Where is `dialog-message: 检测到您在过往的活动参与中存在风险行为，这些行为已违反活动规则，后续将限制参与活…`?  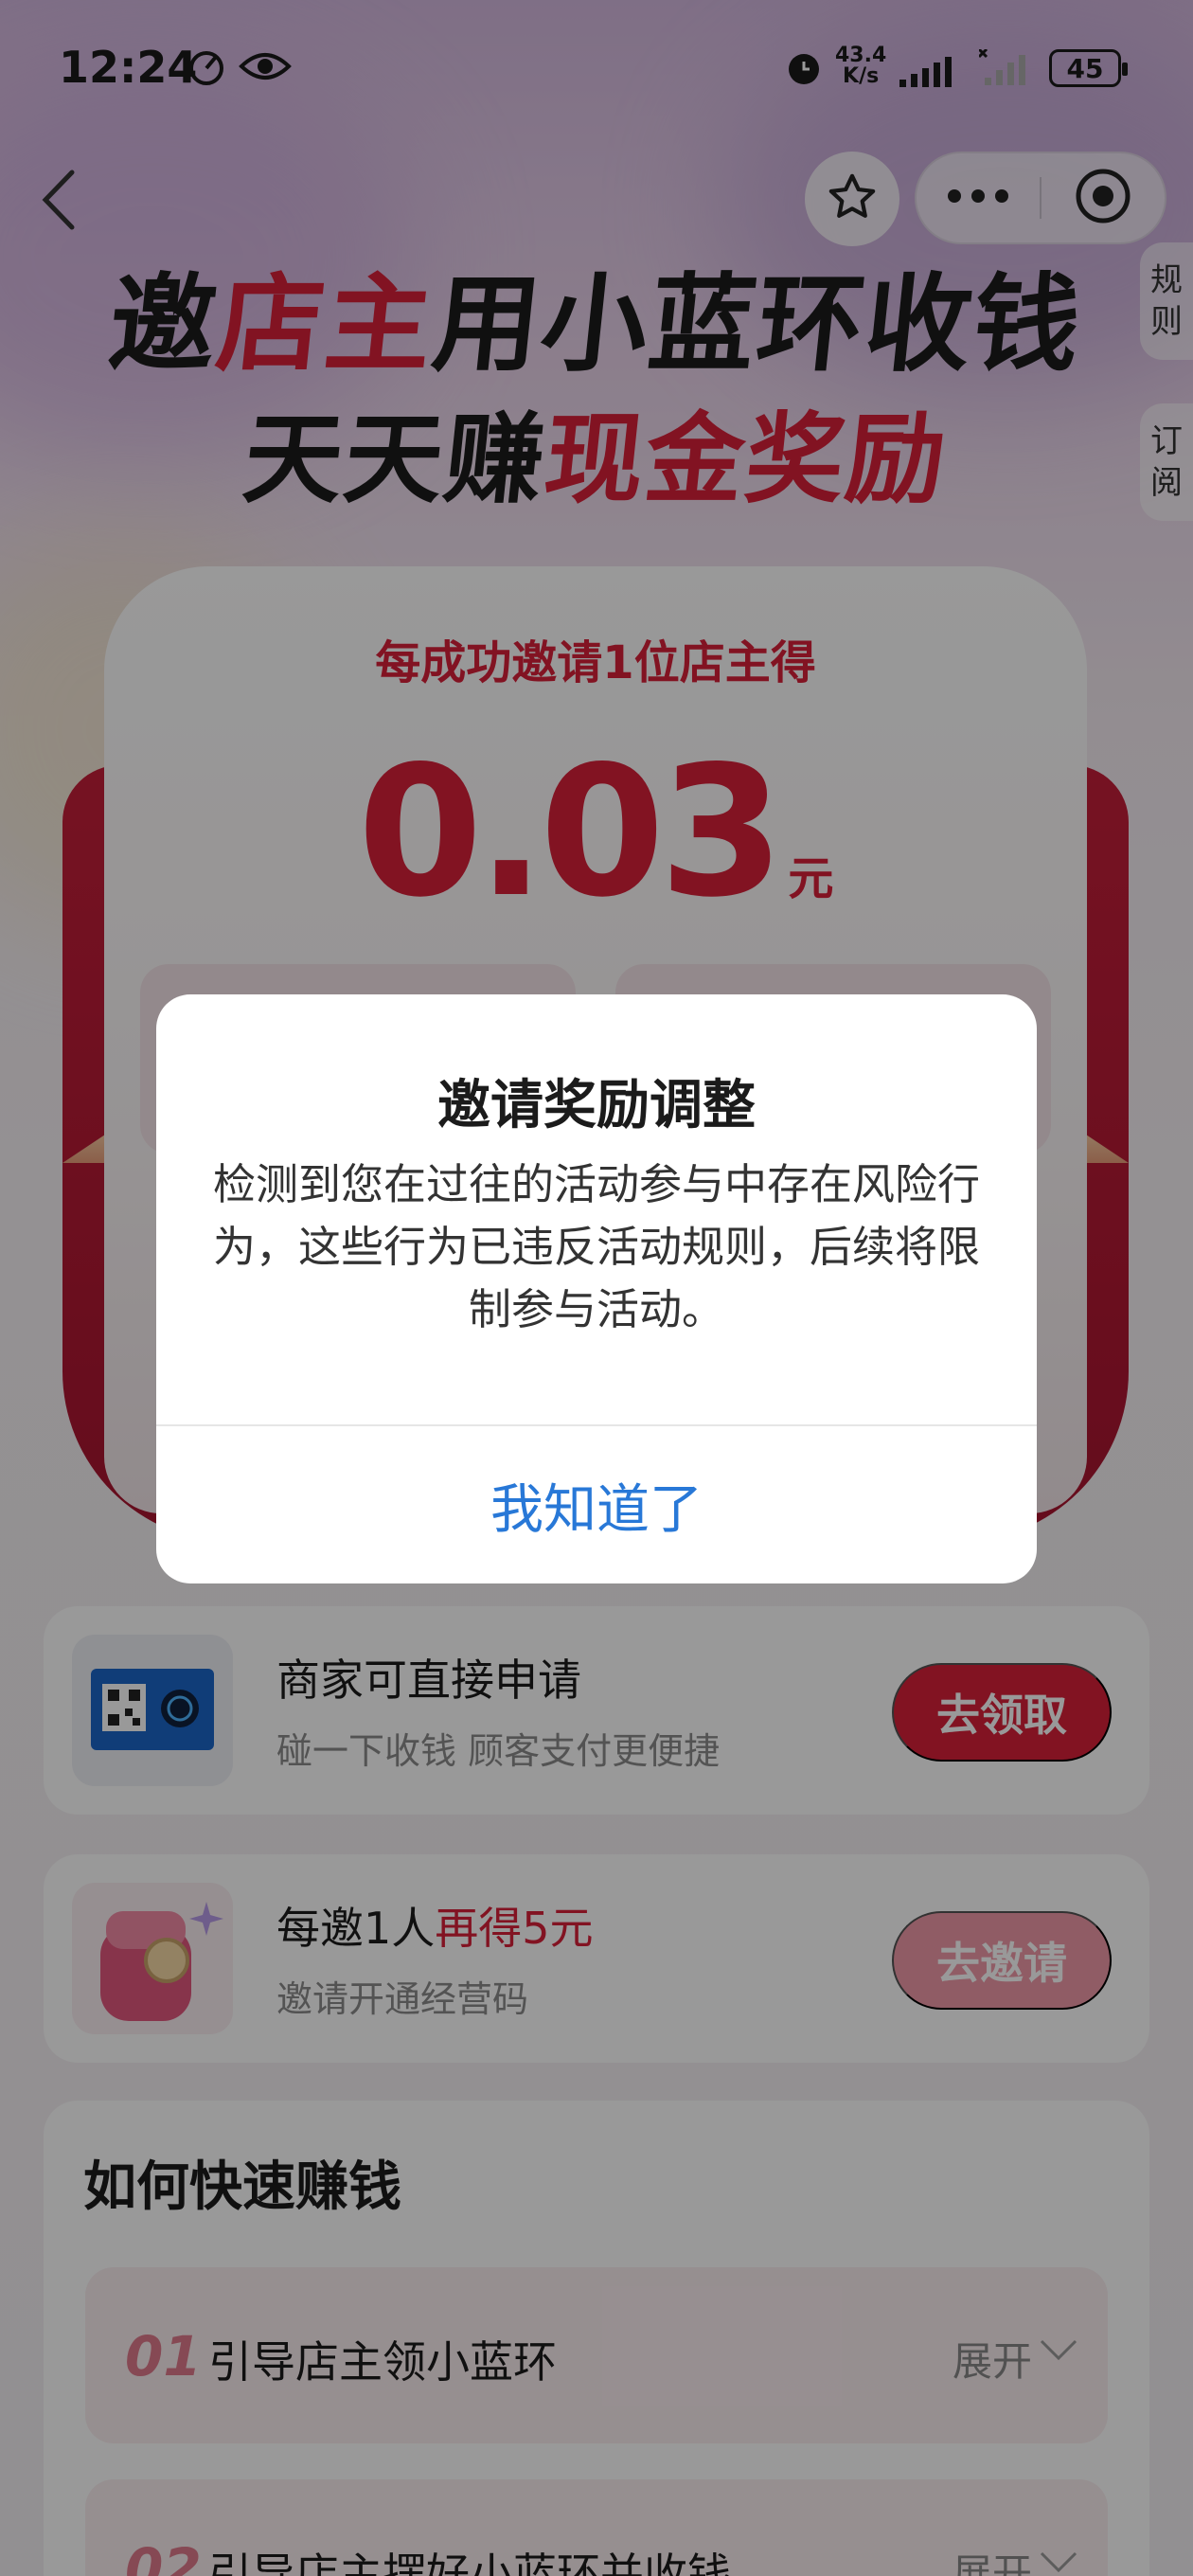 dialog-message: 检测到您在过往的活动参与中存在风险行为，这些行为已违反活动规则，后续将限制参与活… is located at coordinates (596, 1246).